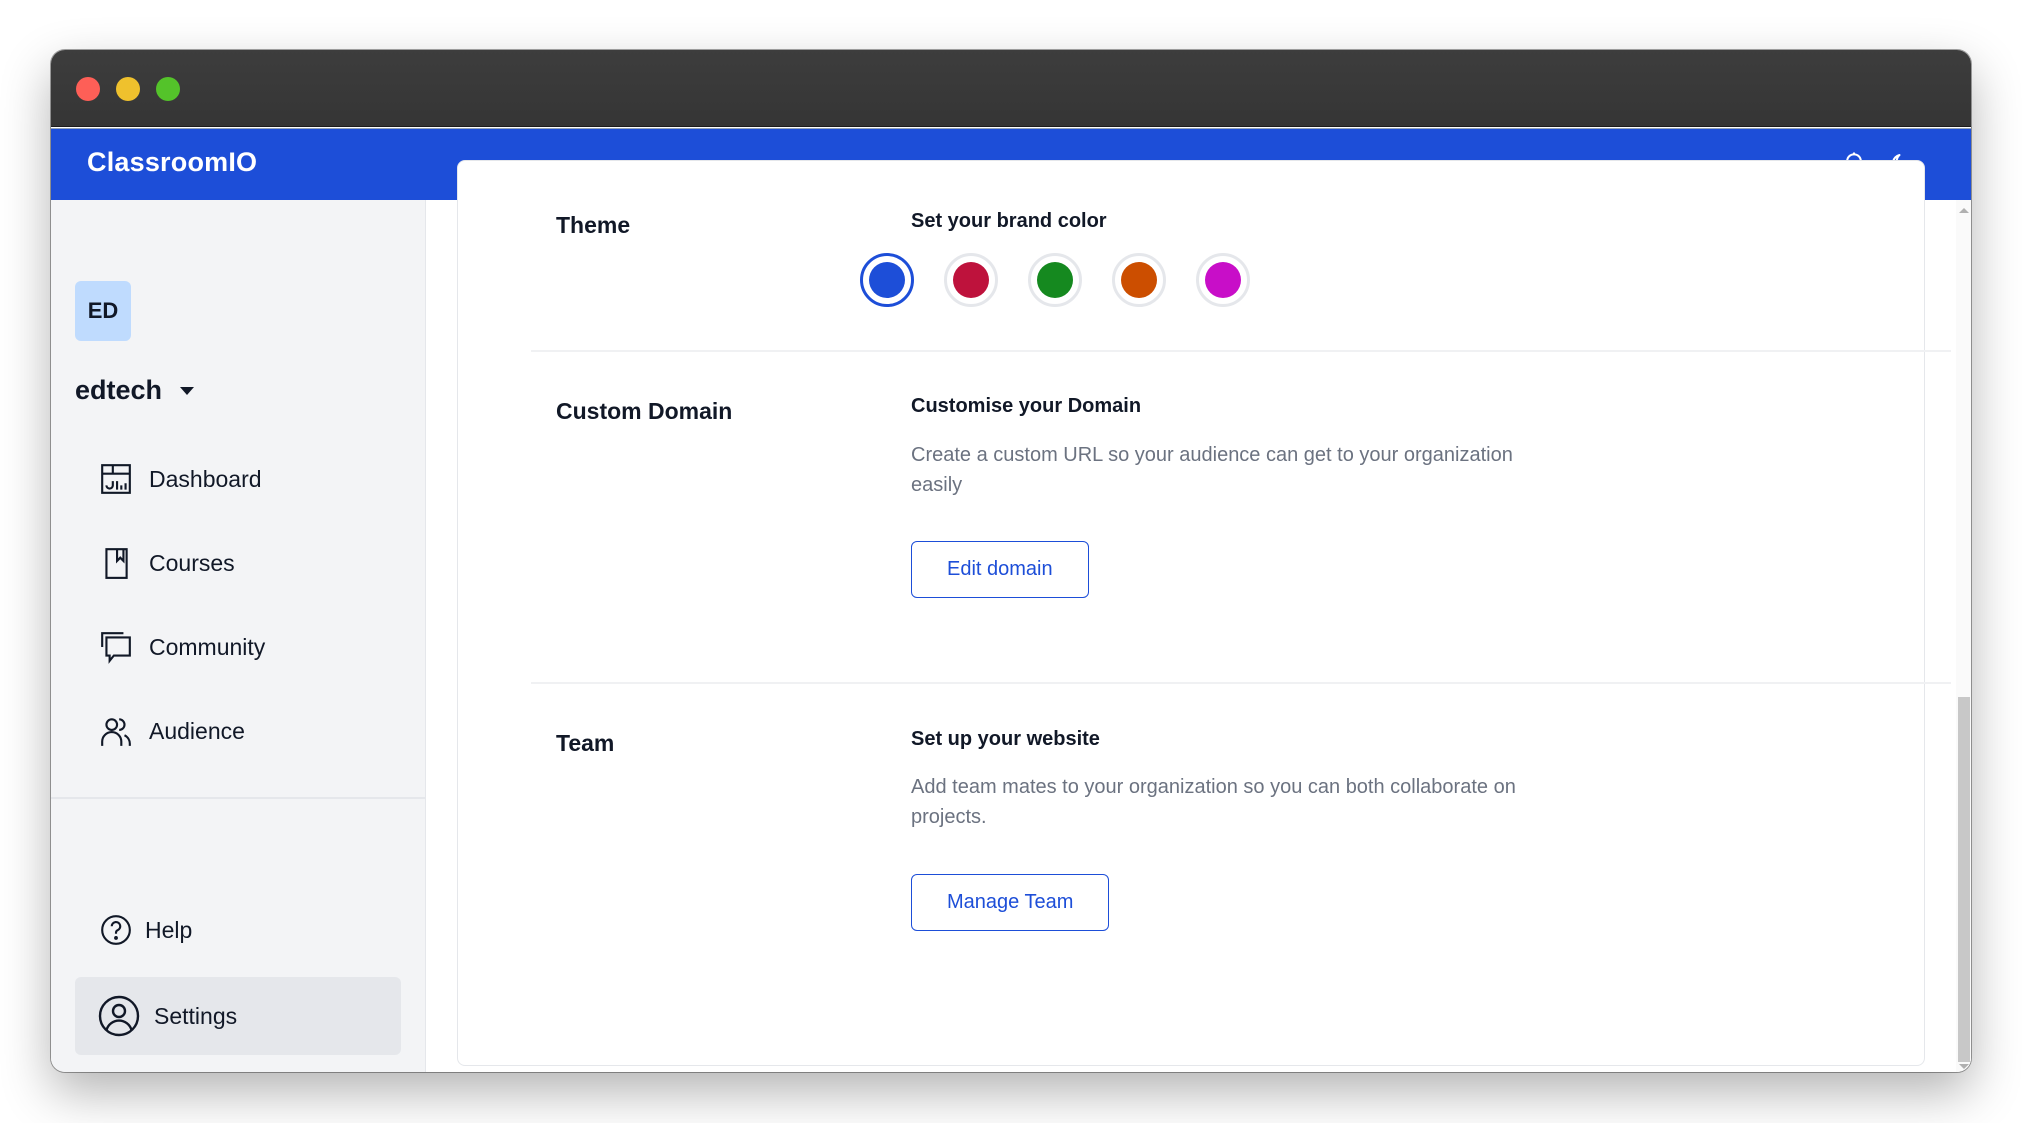  What do you see at coordinates (116, 479) in the screenshot?
I see `dashboard-icon` at bounding box center [116, 479].